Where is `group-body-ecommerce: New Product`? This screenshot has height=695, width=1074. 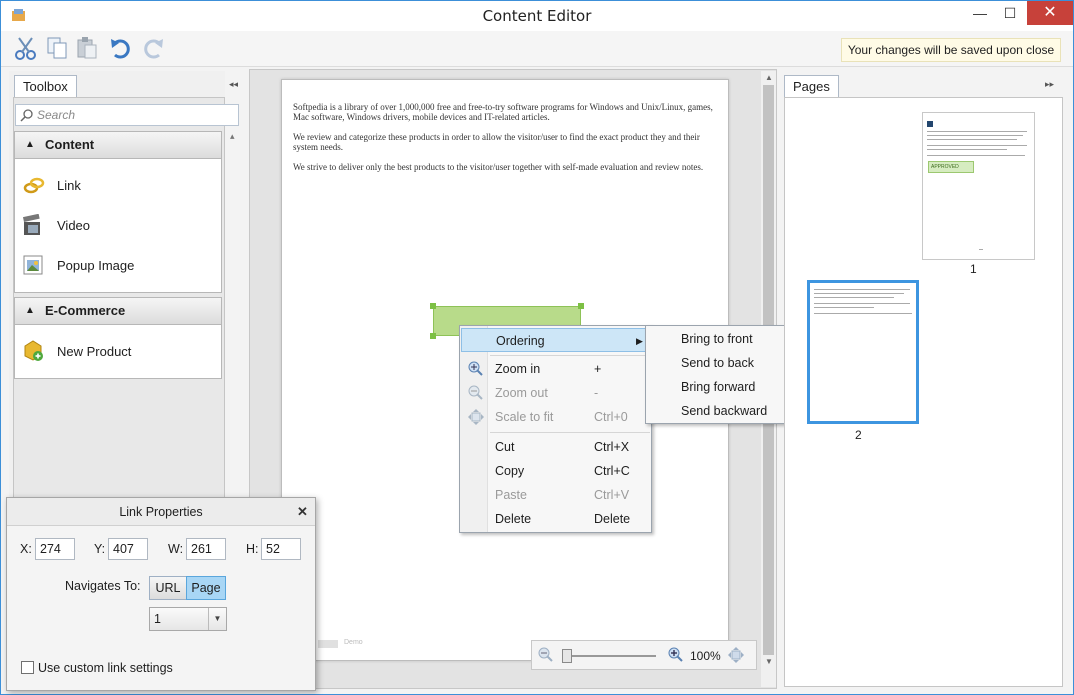 group-body-ecommerce: New Product is located at coordinates (118, 352).